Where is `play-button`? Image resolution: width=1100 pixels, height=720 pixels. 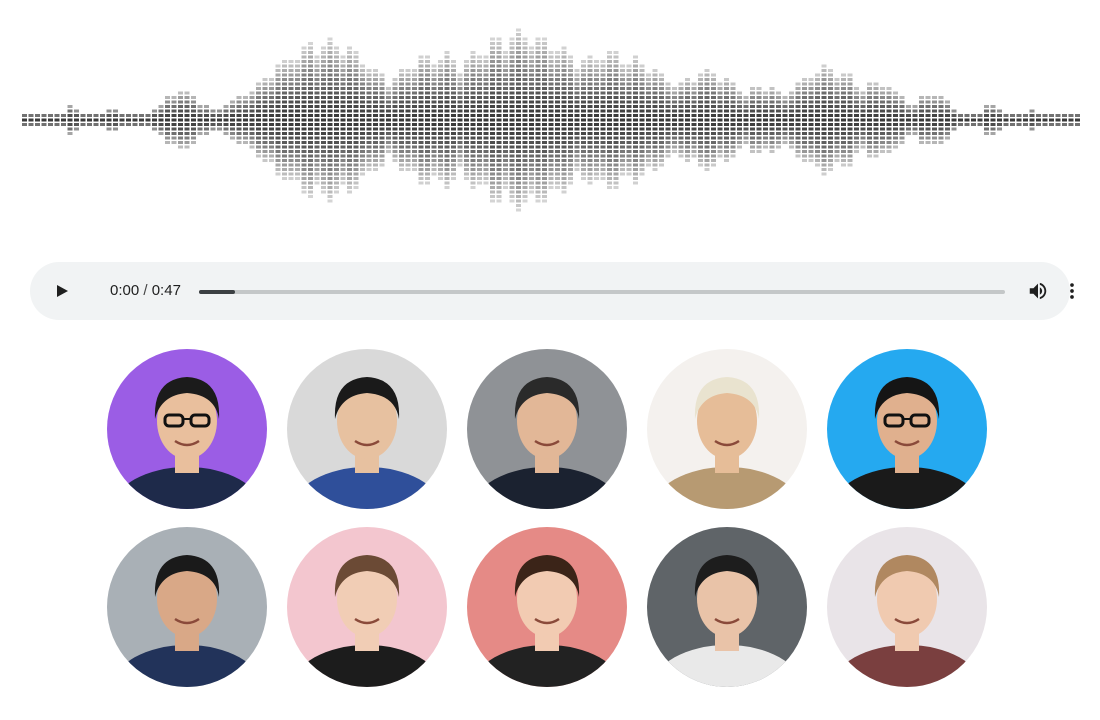
play-button is located at coordinates (62, 291).